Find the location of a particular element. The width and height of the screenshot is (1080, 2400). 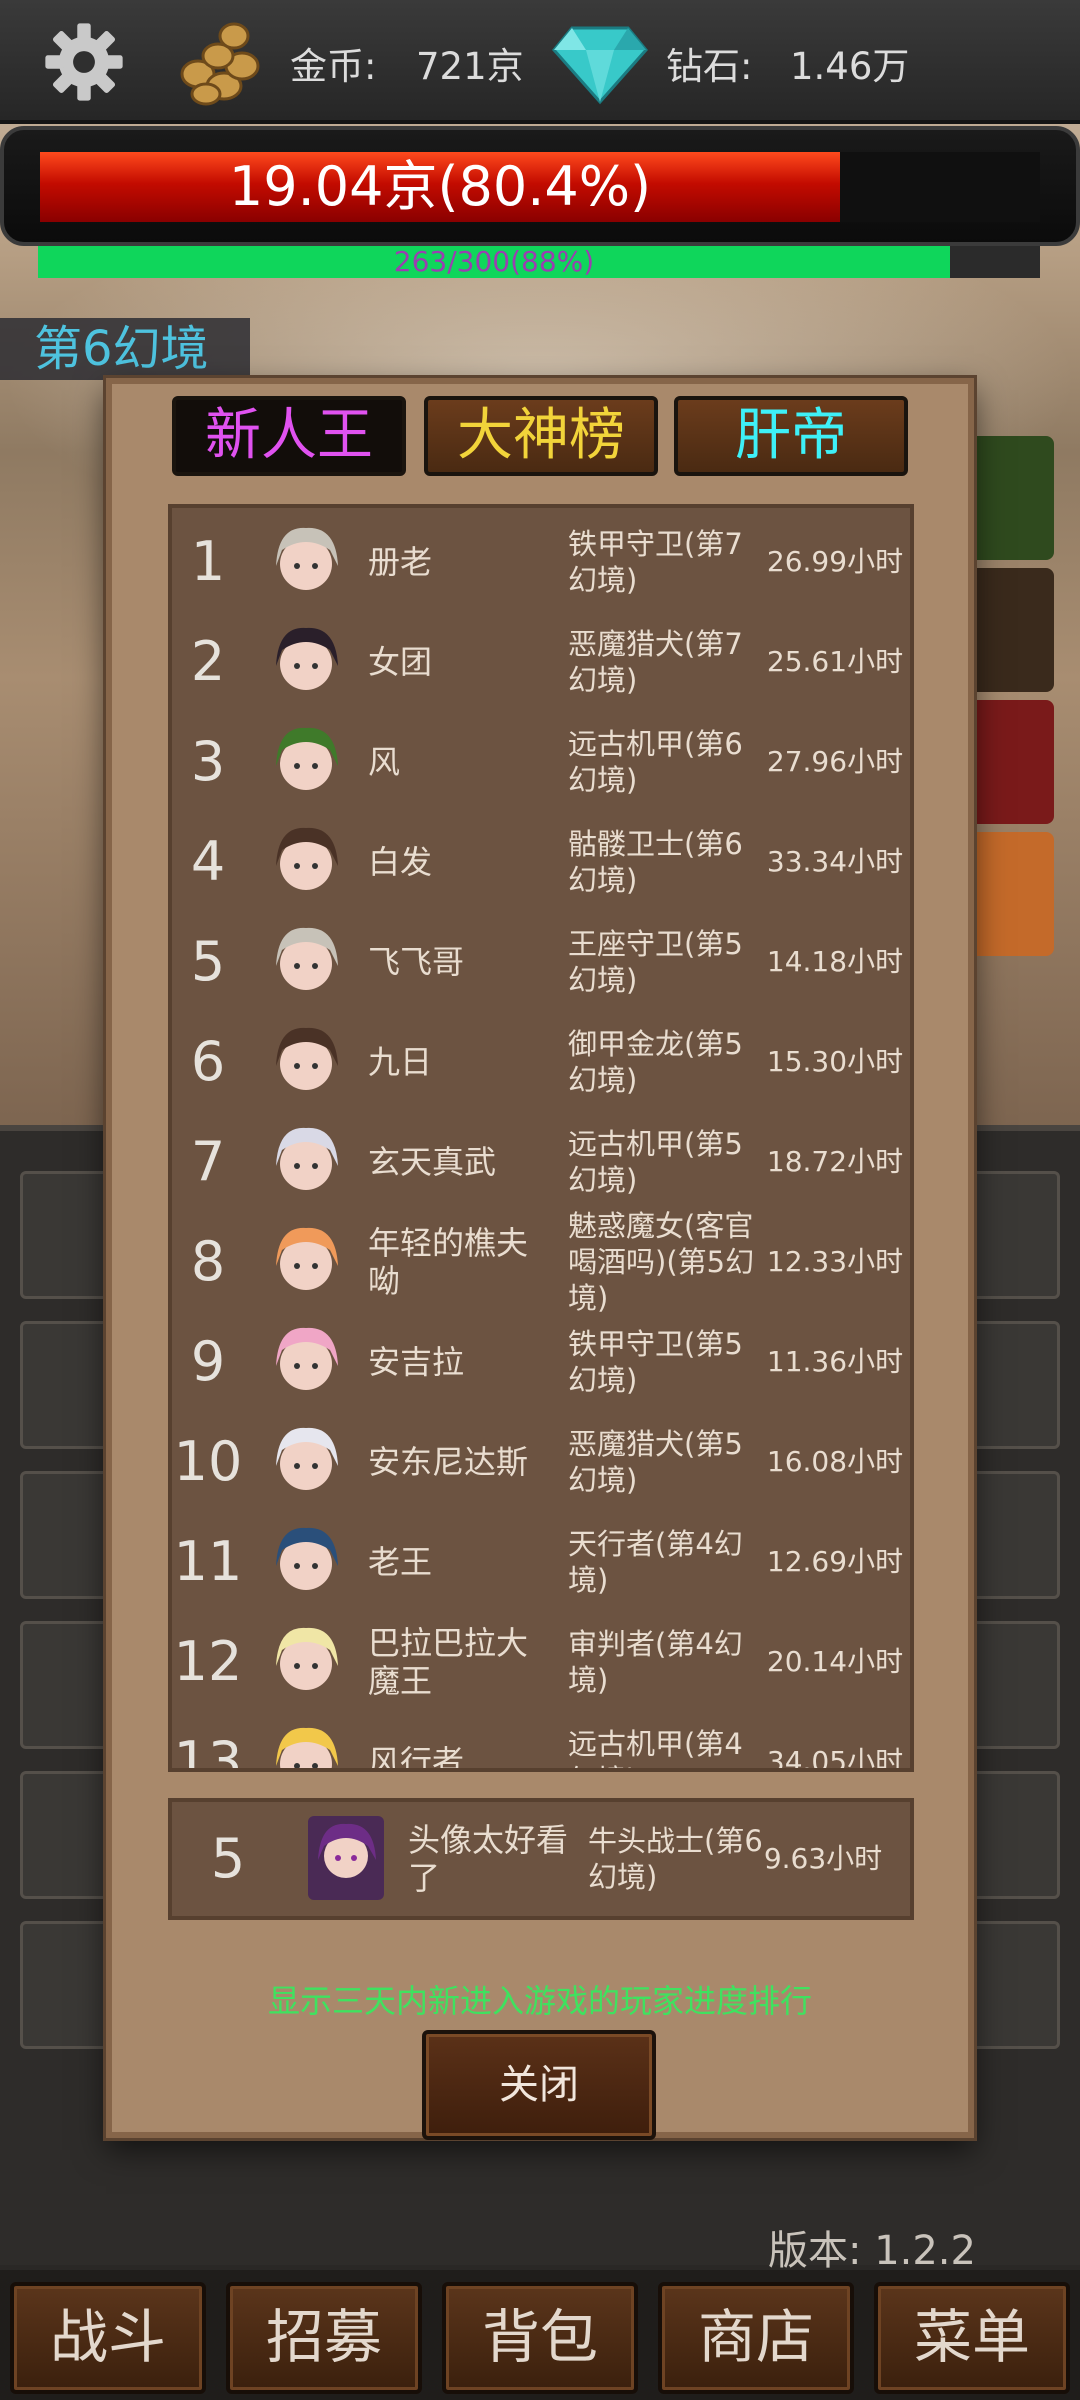

player-time: 12.69小时 is located at coordinates (835, 1561).